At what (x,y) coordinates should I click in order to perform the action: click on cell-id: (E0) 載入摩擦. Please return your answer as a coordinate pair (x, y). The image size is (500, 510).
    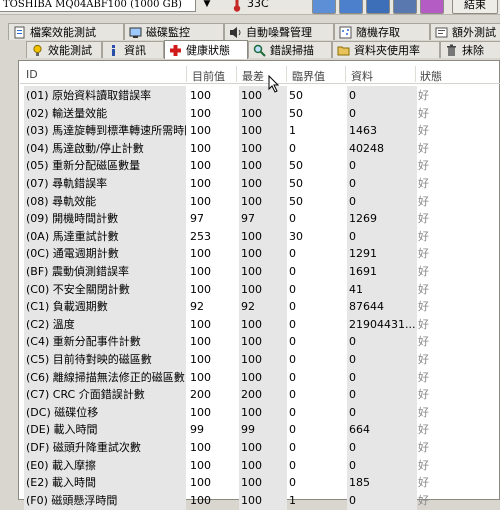
    Looking at the image, I should click on (105, 465).